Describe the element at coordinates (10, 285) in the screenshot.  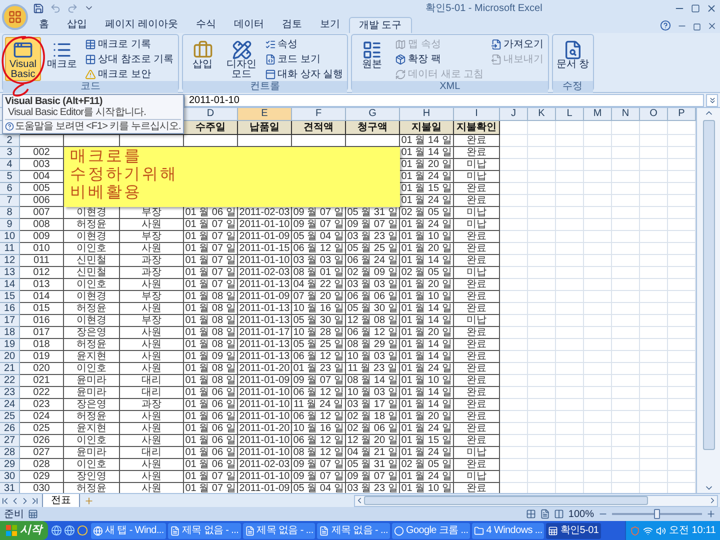
I see `row-number: 14` at that location.